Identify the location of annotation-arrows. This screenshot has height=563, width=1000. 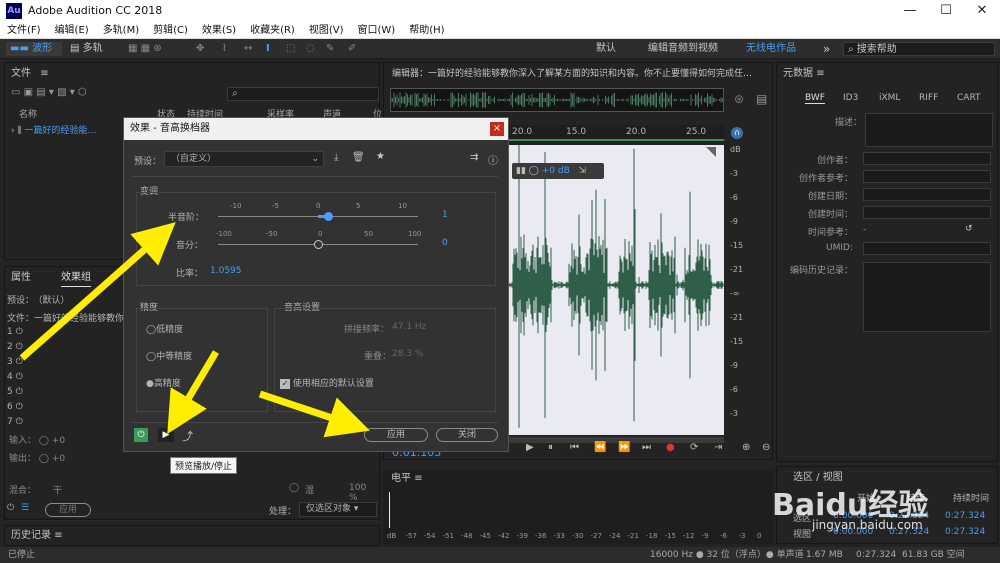
(194, 330).